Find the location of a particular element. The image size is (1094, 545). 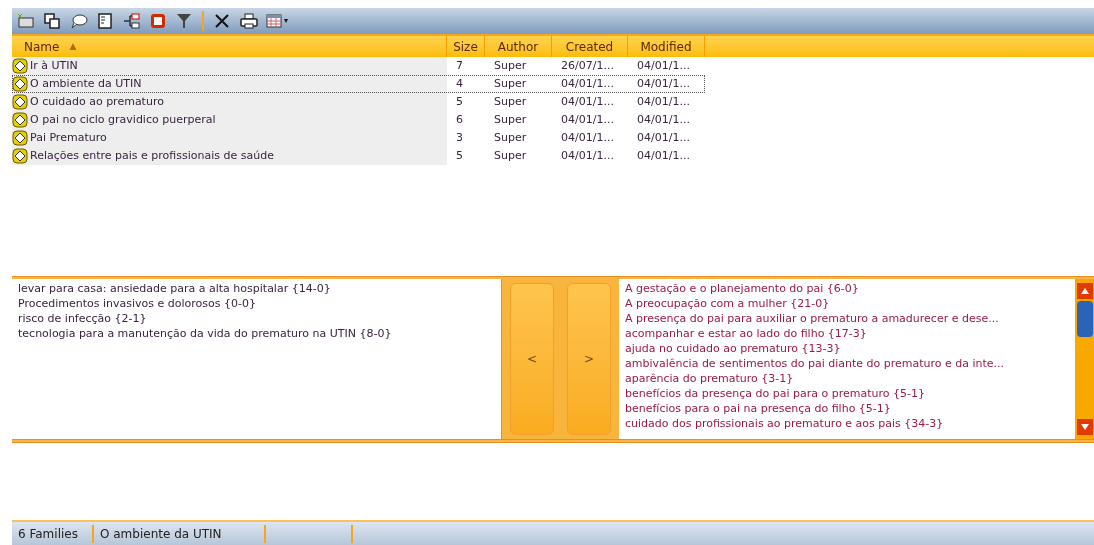

print-icon is located at coordinates (249, 21).